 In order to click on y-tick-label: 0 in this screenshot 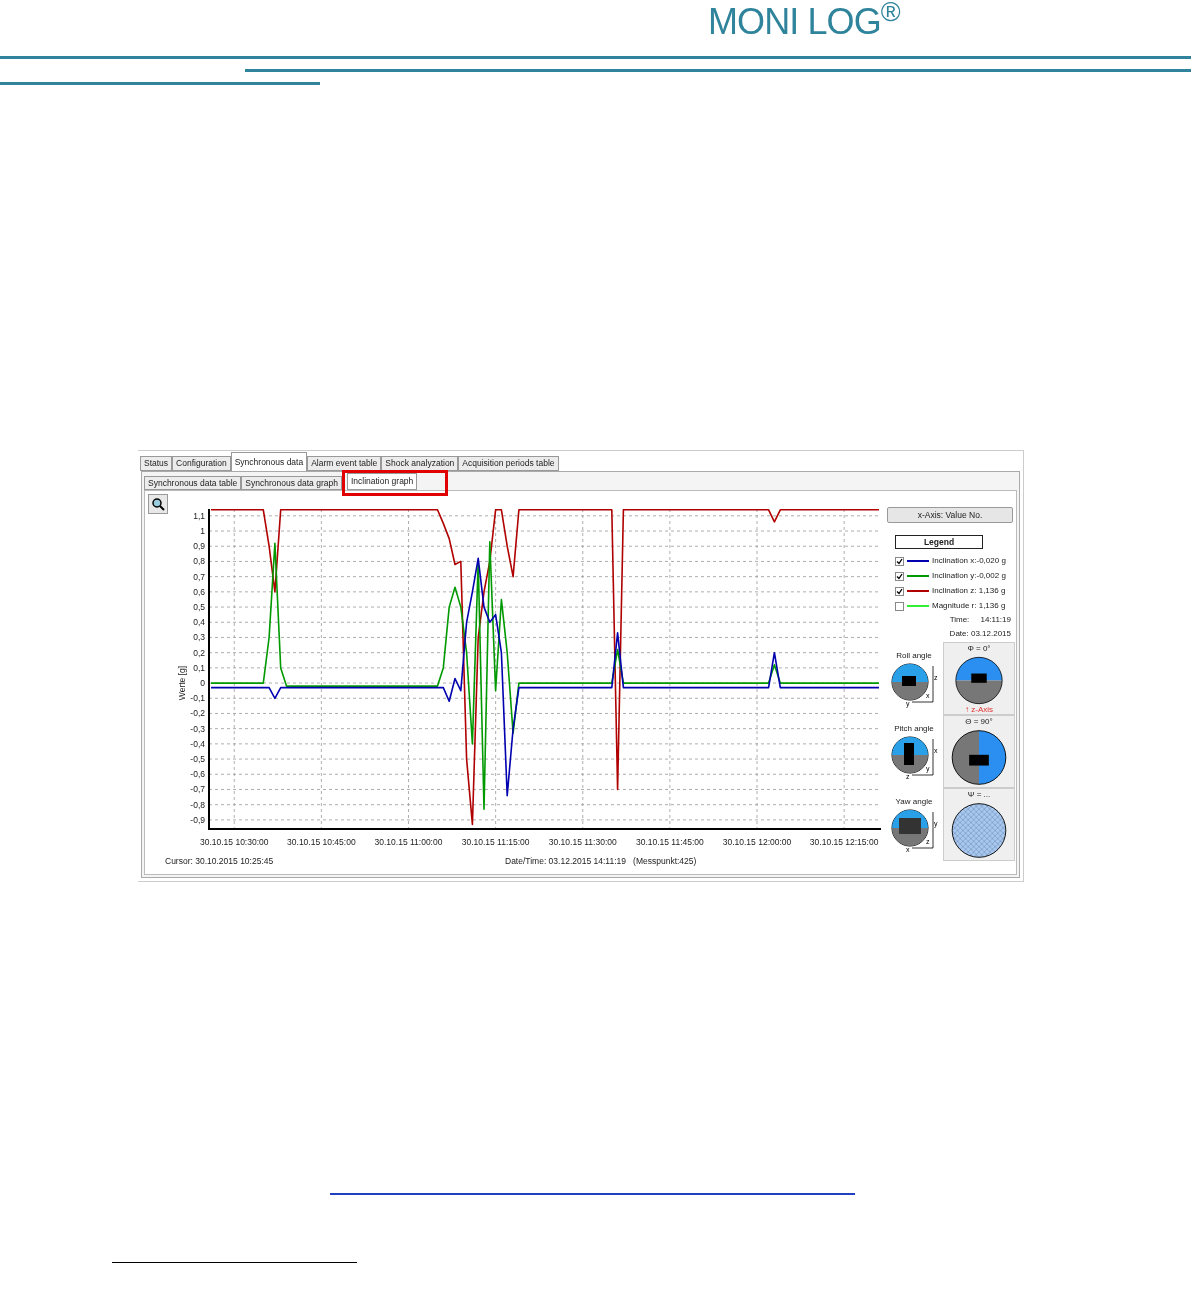, I will do `click(202, 683)`.